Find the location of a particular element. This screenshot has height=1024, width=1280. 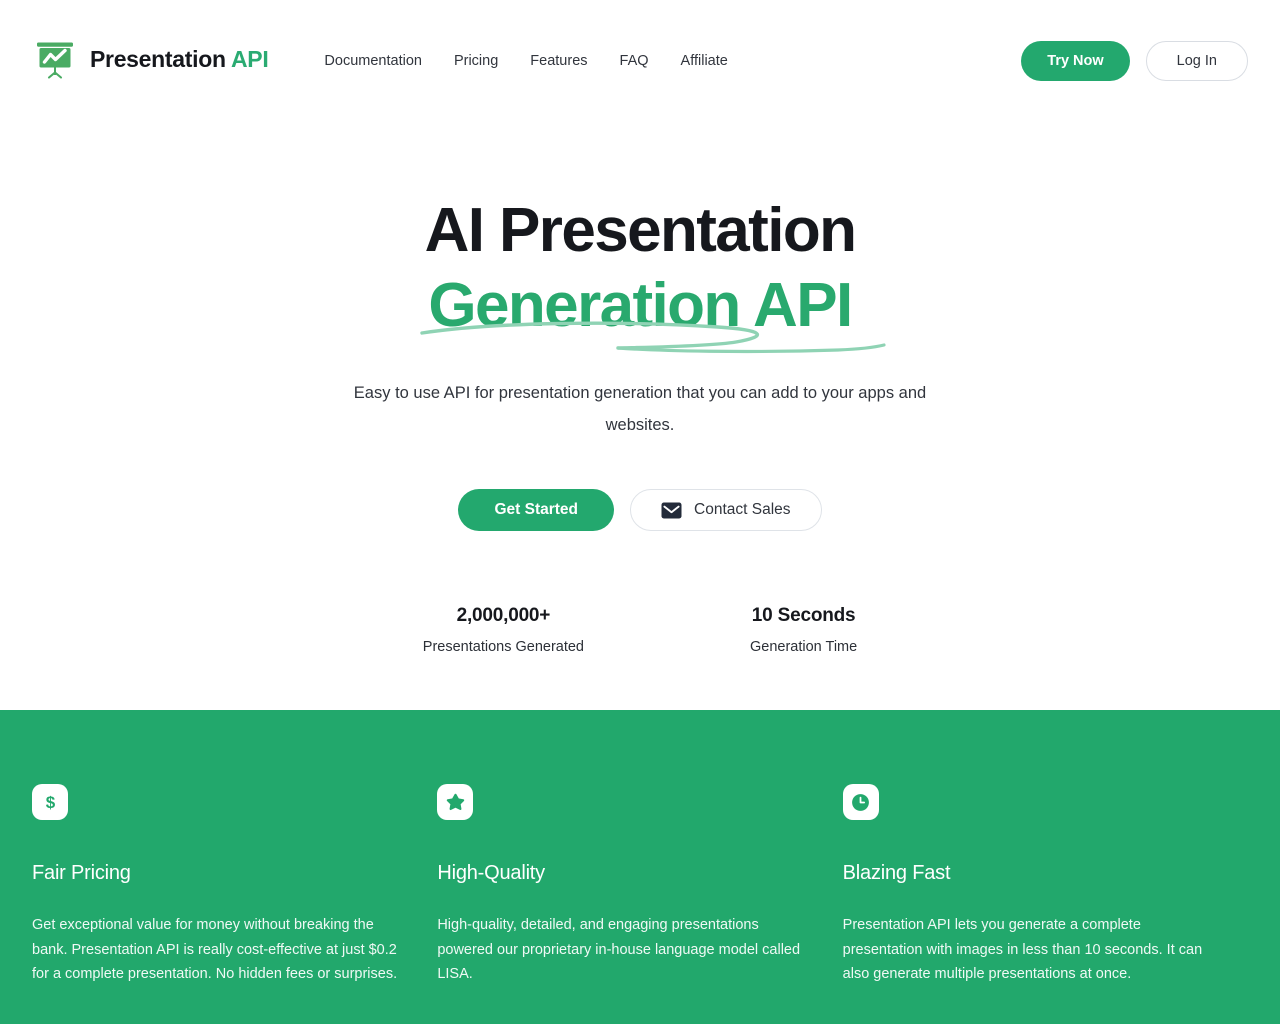

stat-value: 2,000,000+ is located at coordinates (503, 615).